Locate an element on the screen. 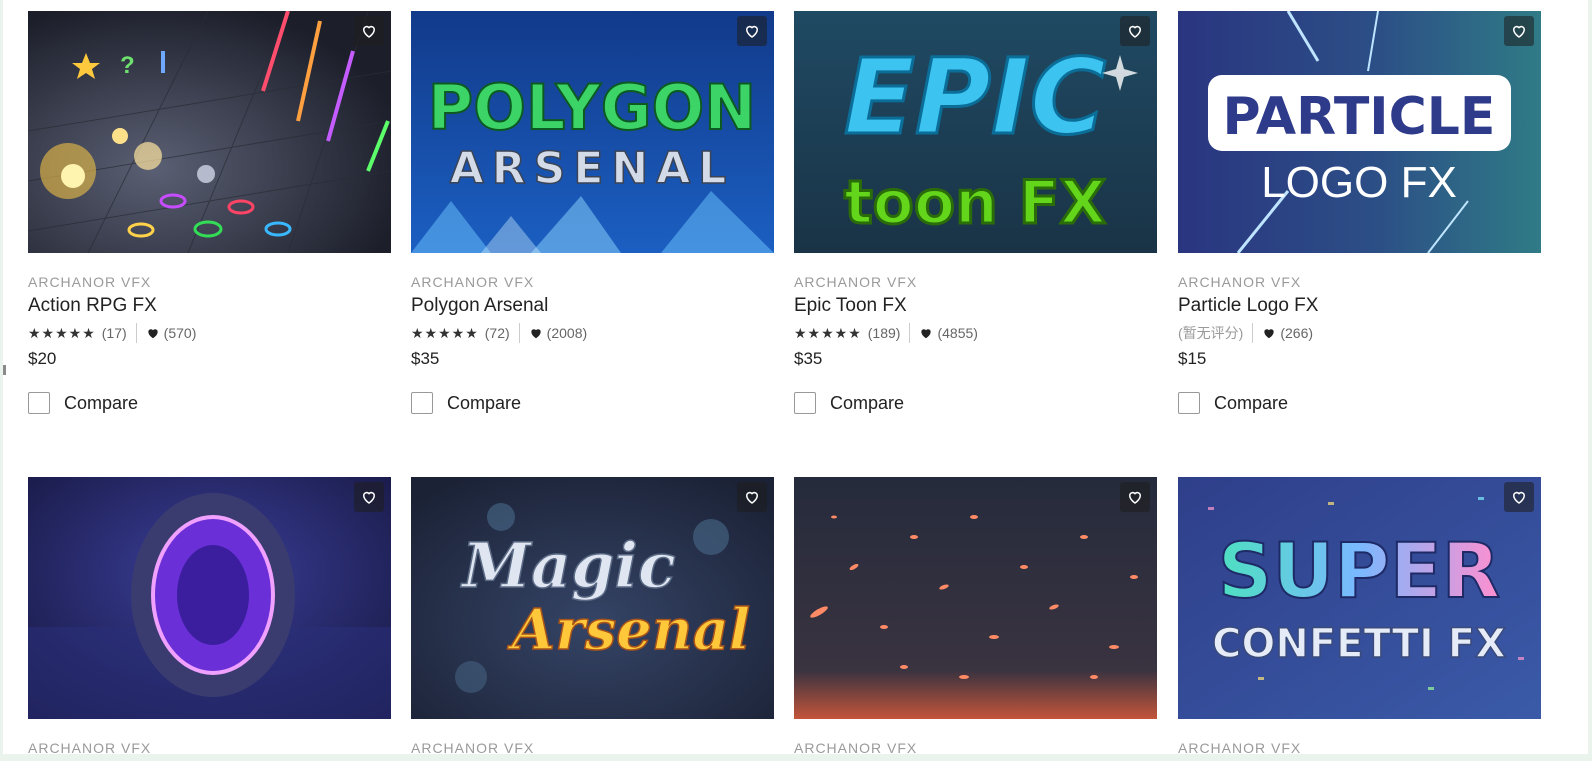 Image resolution: width=1592 pixels, height=761 pixels. art-line-2: Arsenal is located at coordinates (628, 630).